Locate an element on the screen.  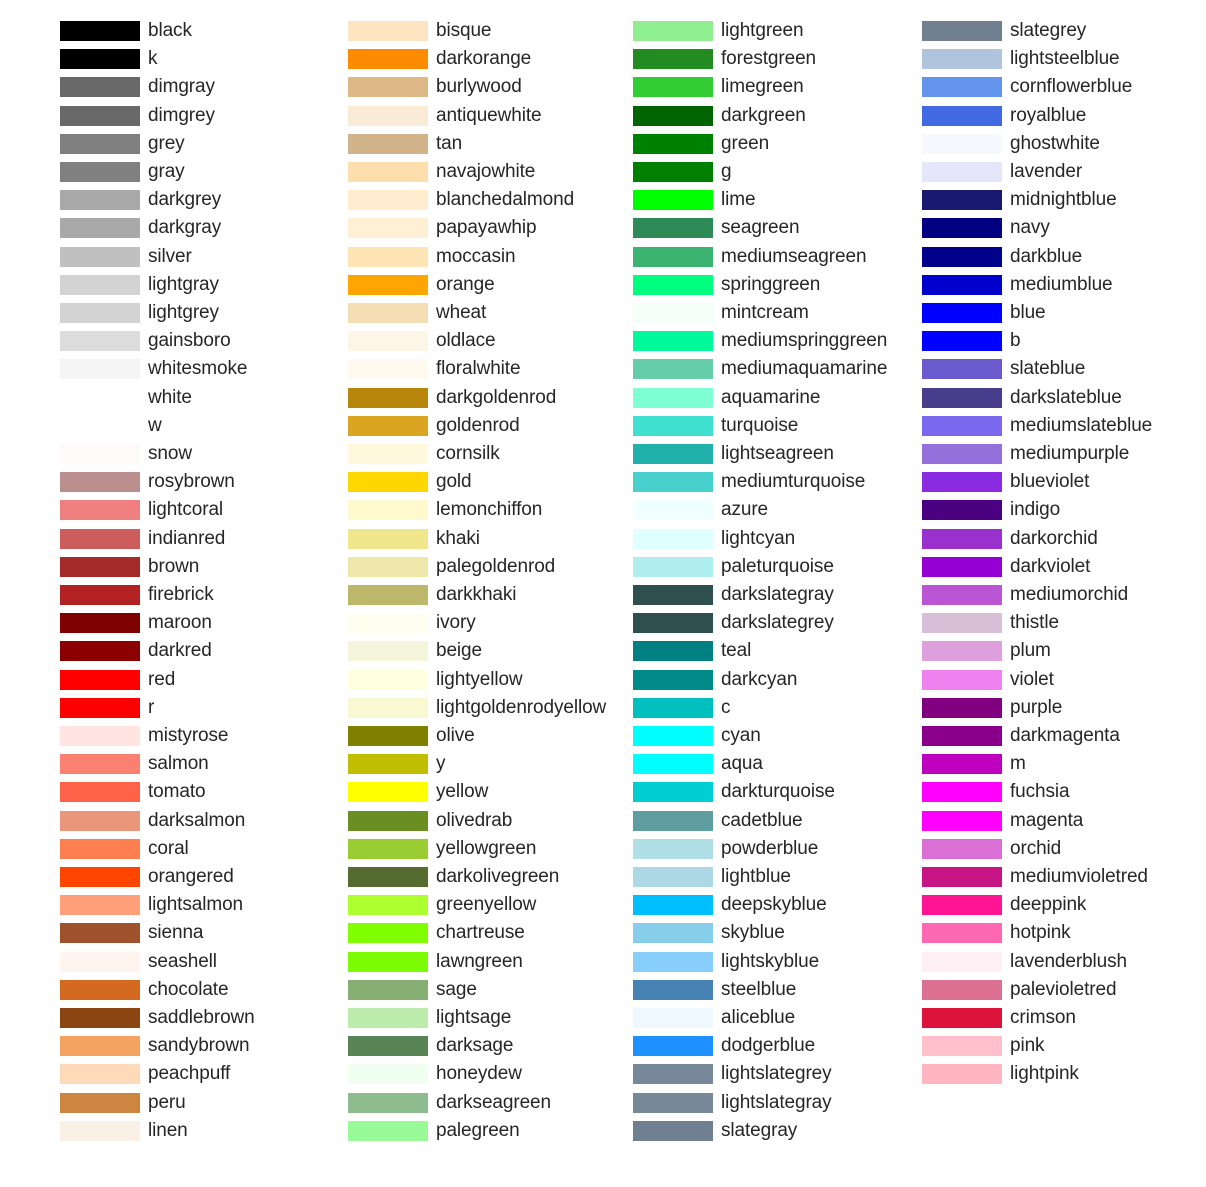
color-name-label: yellowgreen is located at coordinates (486, 848).